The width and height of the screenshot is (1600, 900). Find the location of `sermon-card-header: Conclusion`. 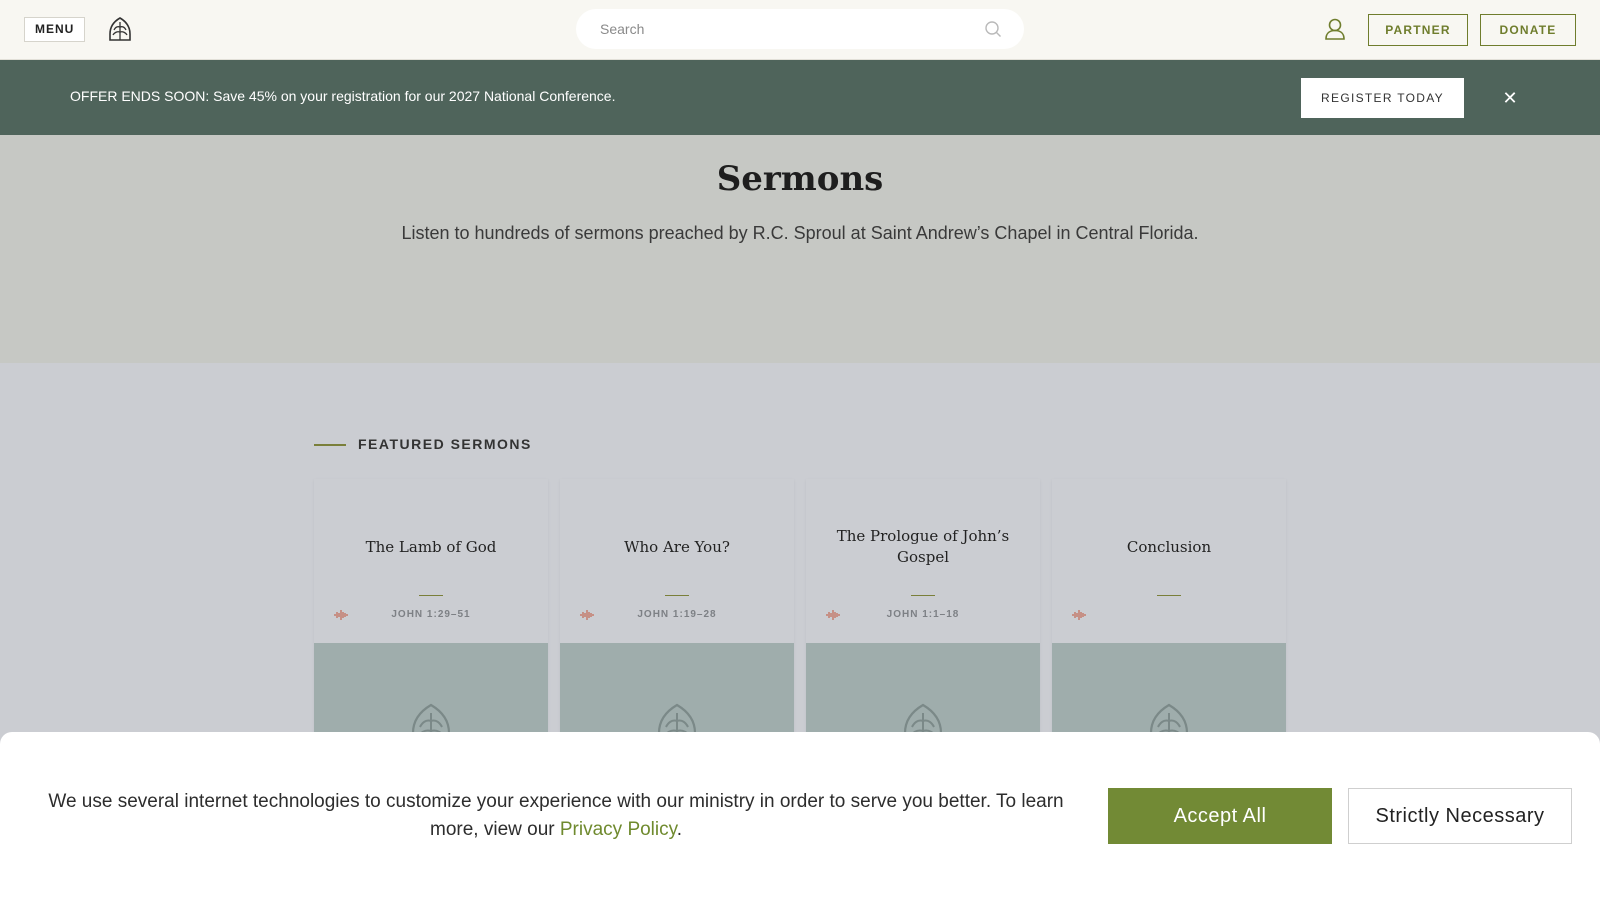

sermon-card-header: Conclusion is located at coordinates (1169, 561).